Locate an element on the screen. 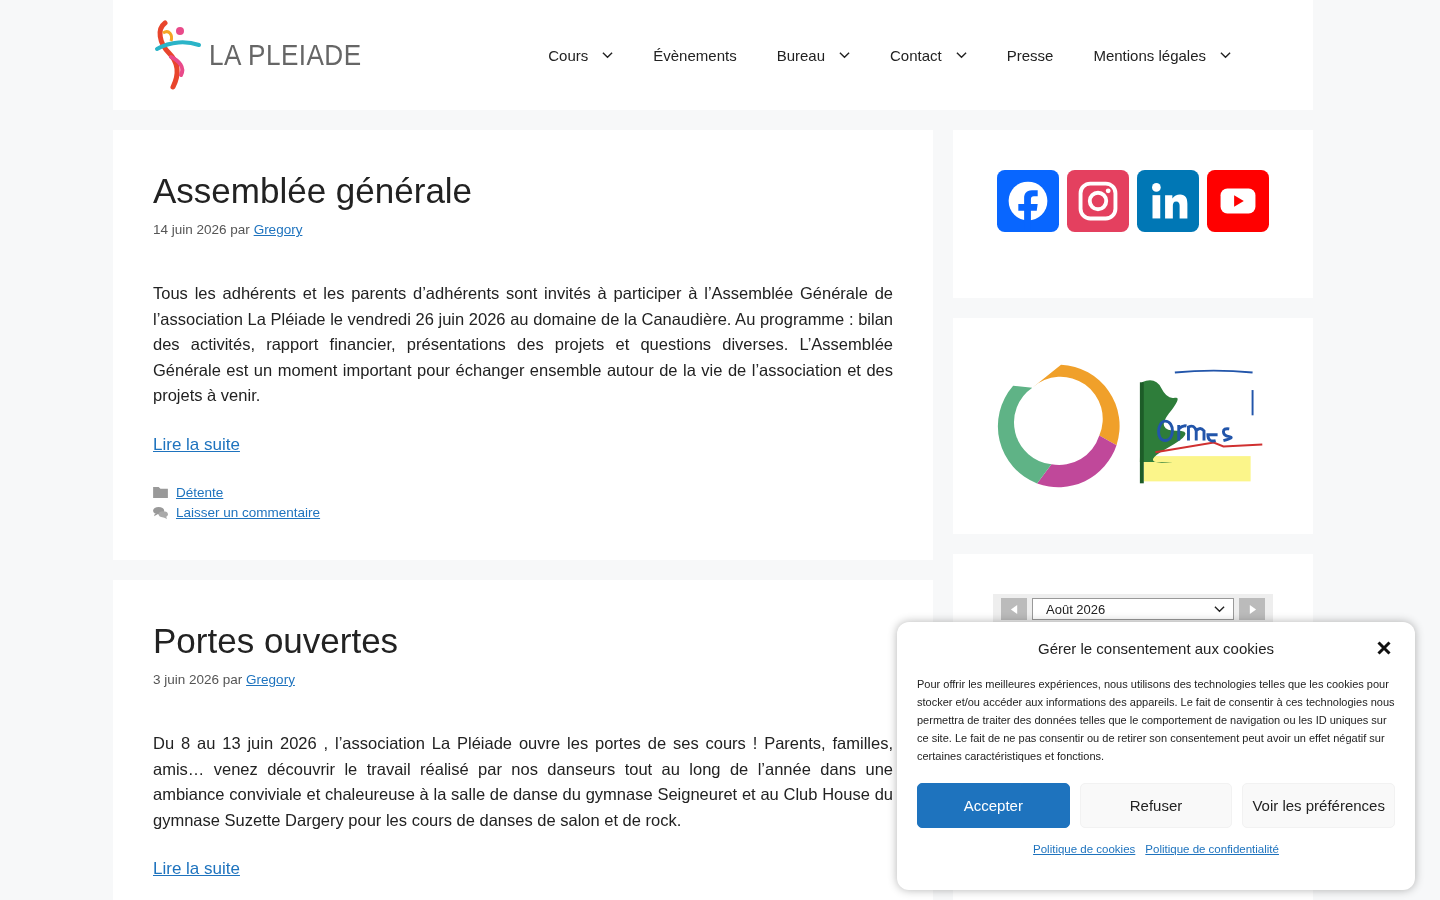  policy-link: Politique de confidentialité is located at coordinates (1212, 849).